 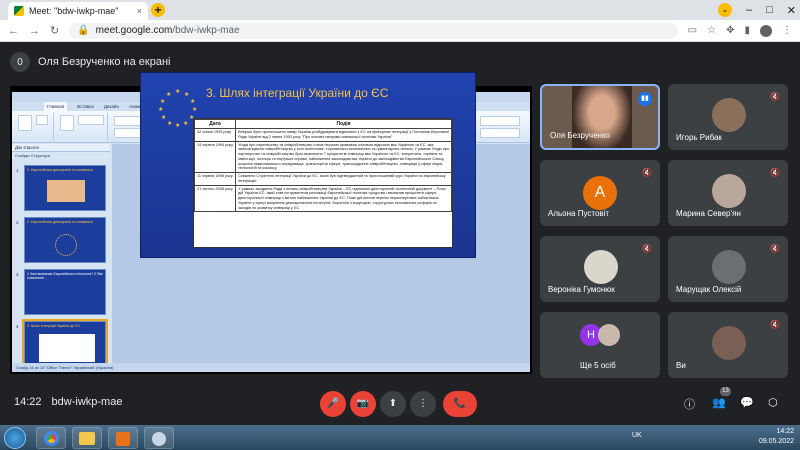 I want to click on profile-avatar, so click(x=766, y=30).